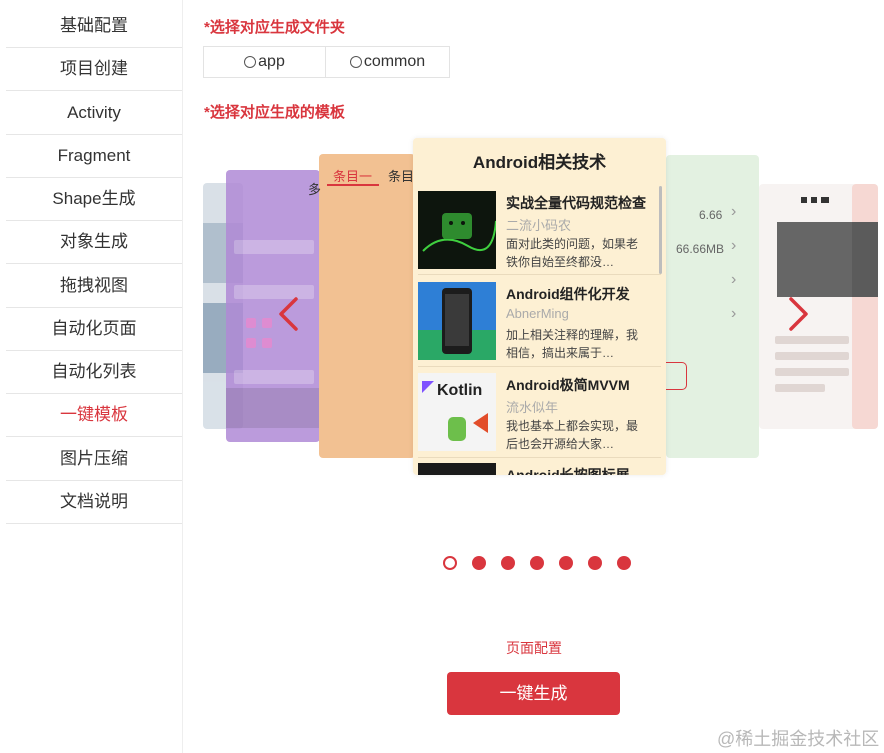 The width and height of the screenshot is (884, 753). What do you see at coordinates (273, 306) in the screenshot?
I see `template-card-purple` at bounding box center [273, 306].